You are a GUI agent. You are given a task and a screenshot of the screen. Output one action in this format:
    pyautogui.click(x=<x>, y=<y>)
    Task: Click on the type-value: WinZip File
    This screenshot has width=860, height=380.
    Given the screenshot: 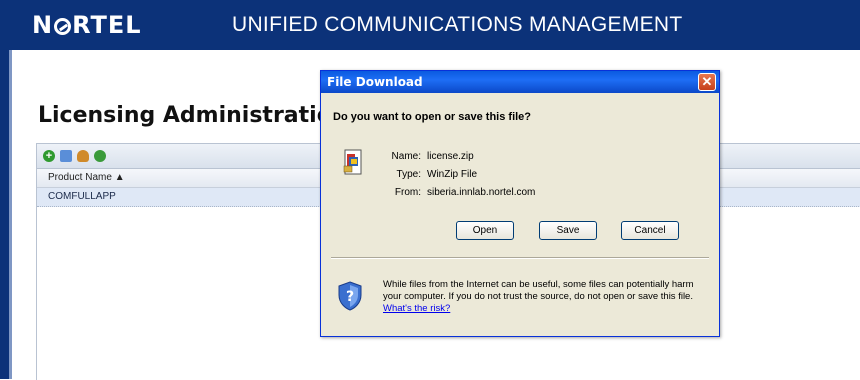 What is the action you would take?
    pyautogui.click(x=452, y=174)
    